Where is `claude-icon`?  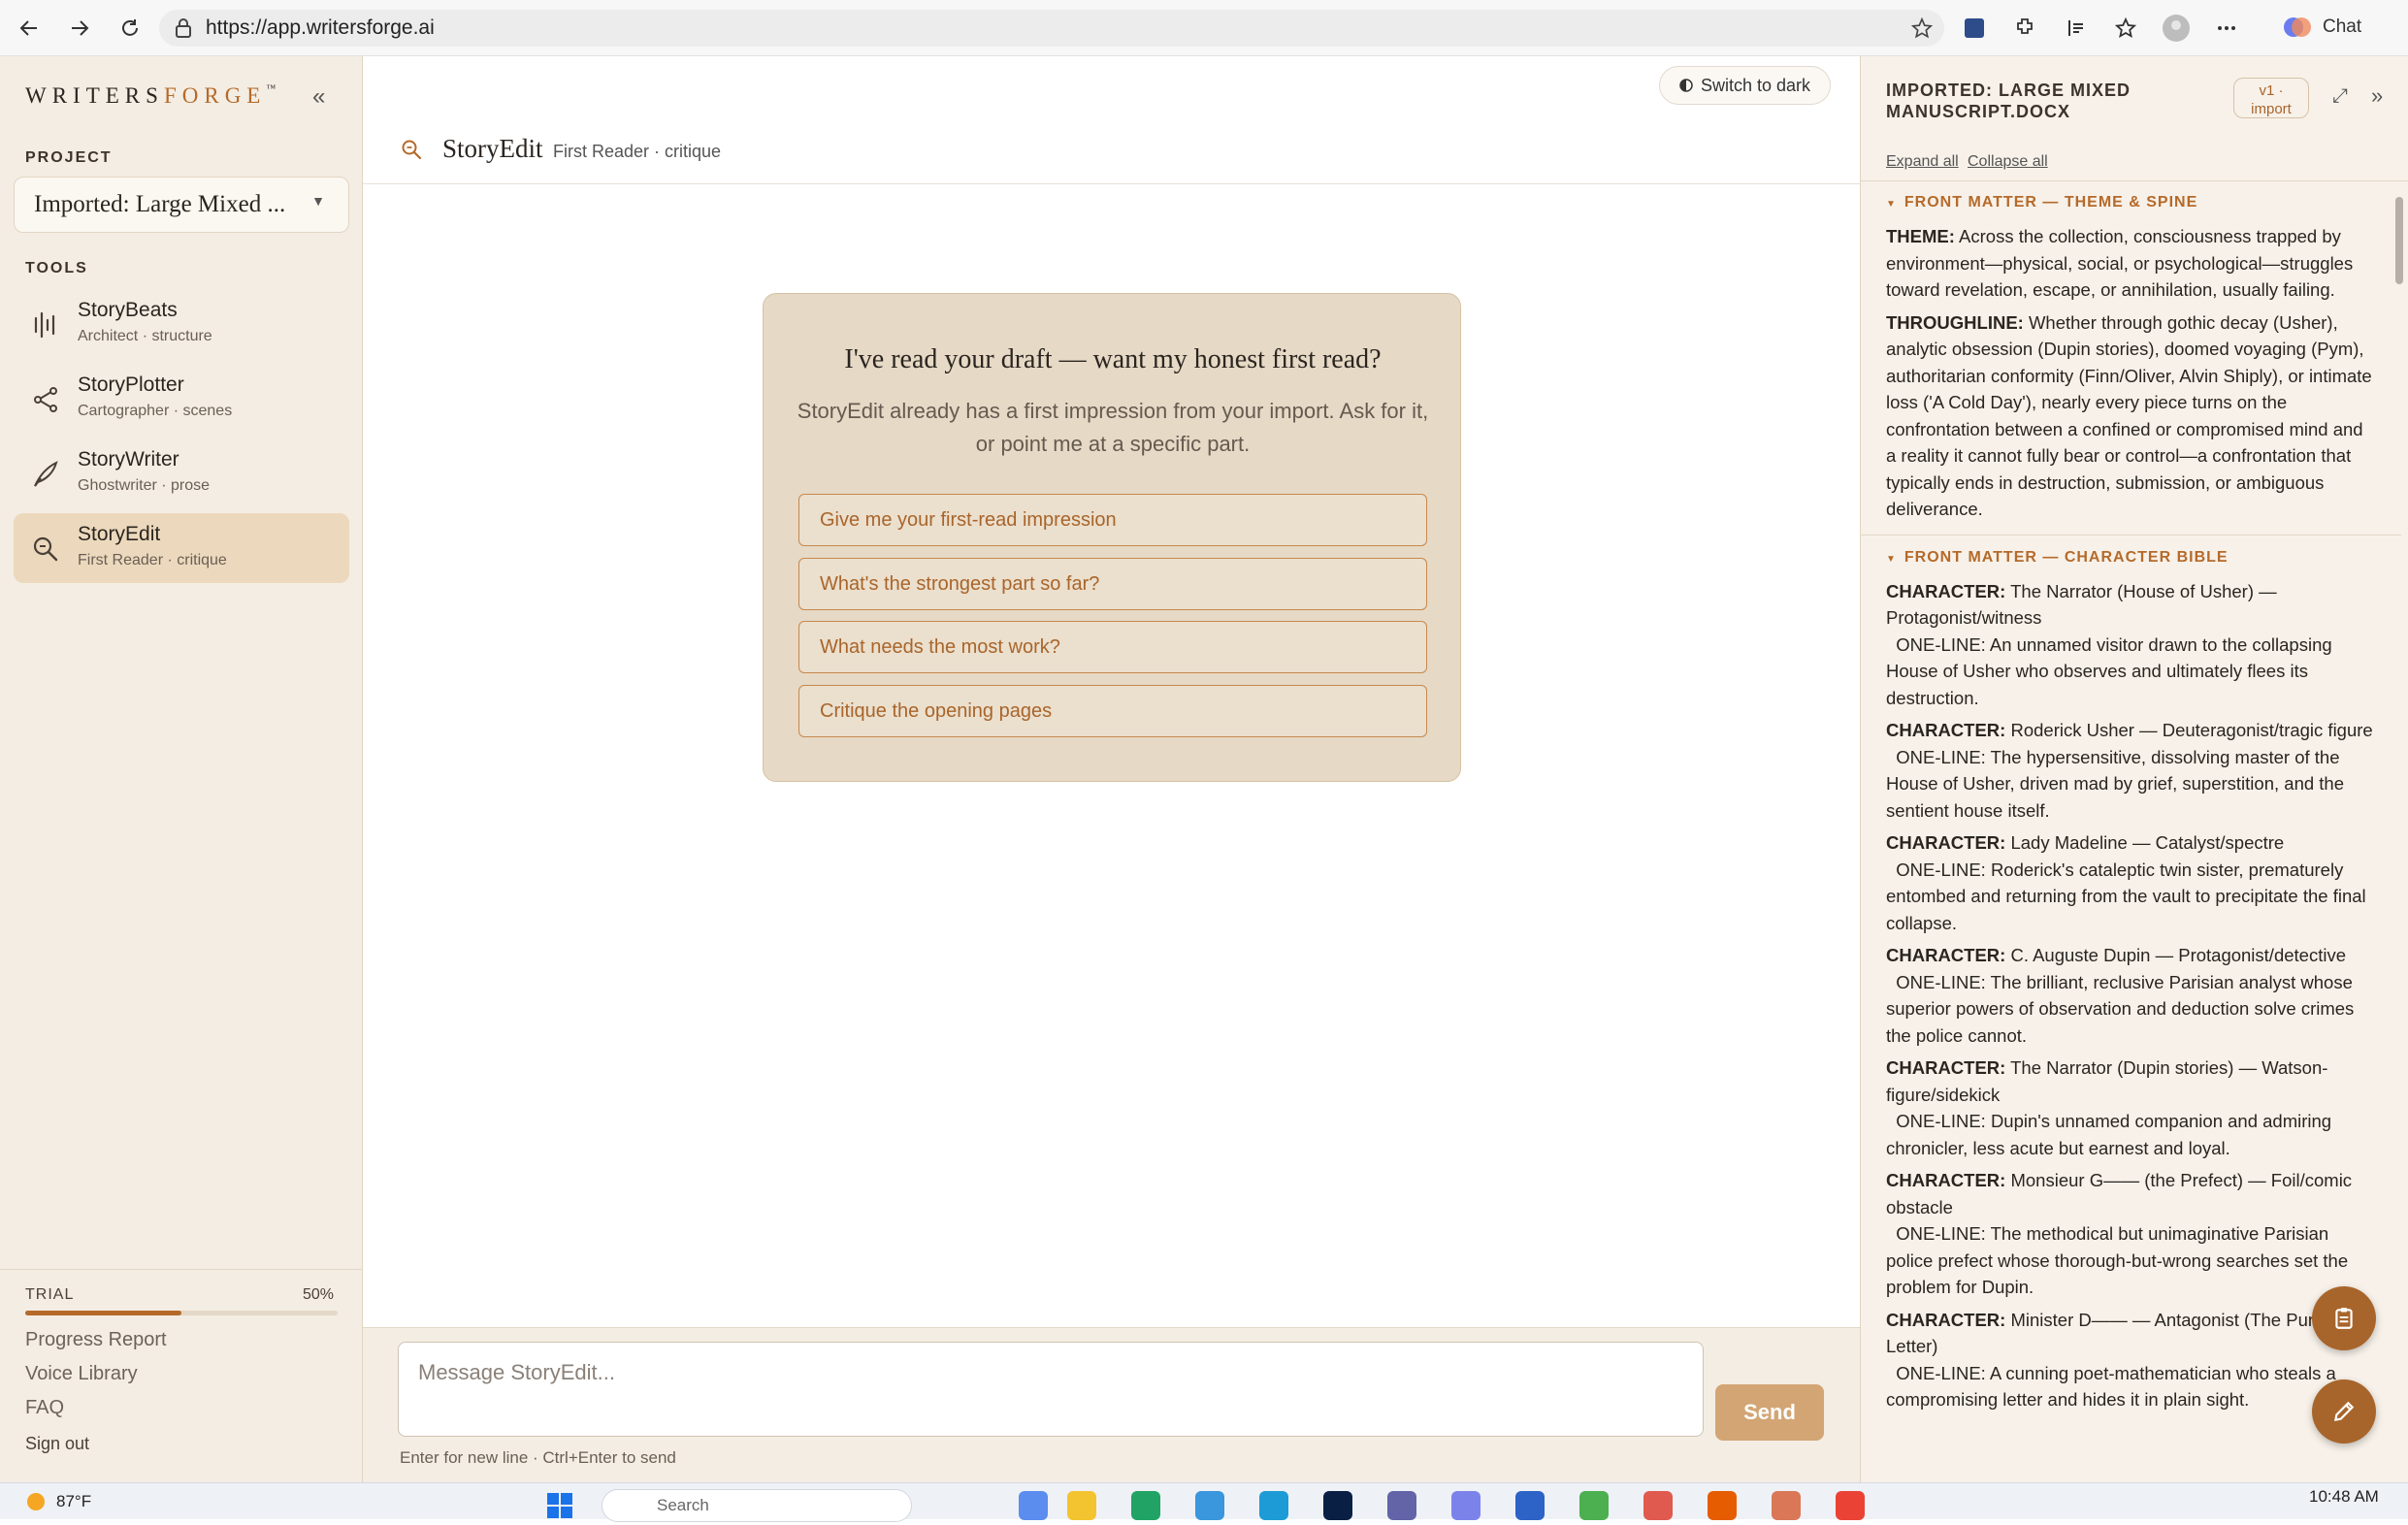
claude-icon is located at coordinates (1786, 1506).